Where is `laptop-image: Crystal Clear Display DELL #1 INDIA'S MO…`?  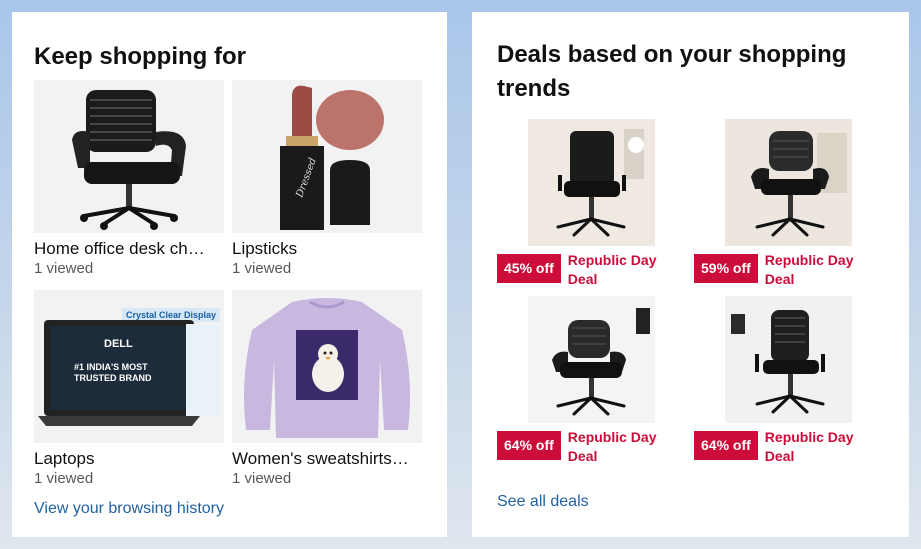 laptop-image: Crystal Clear Display DELL #1 INDIA'S MO… is located at coordinates (129, 366).